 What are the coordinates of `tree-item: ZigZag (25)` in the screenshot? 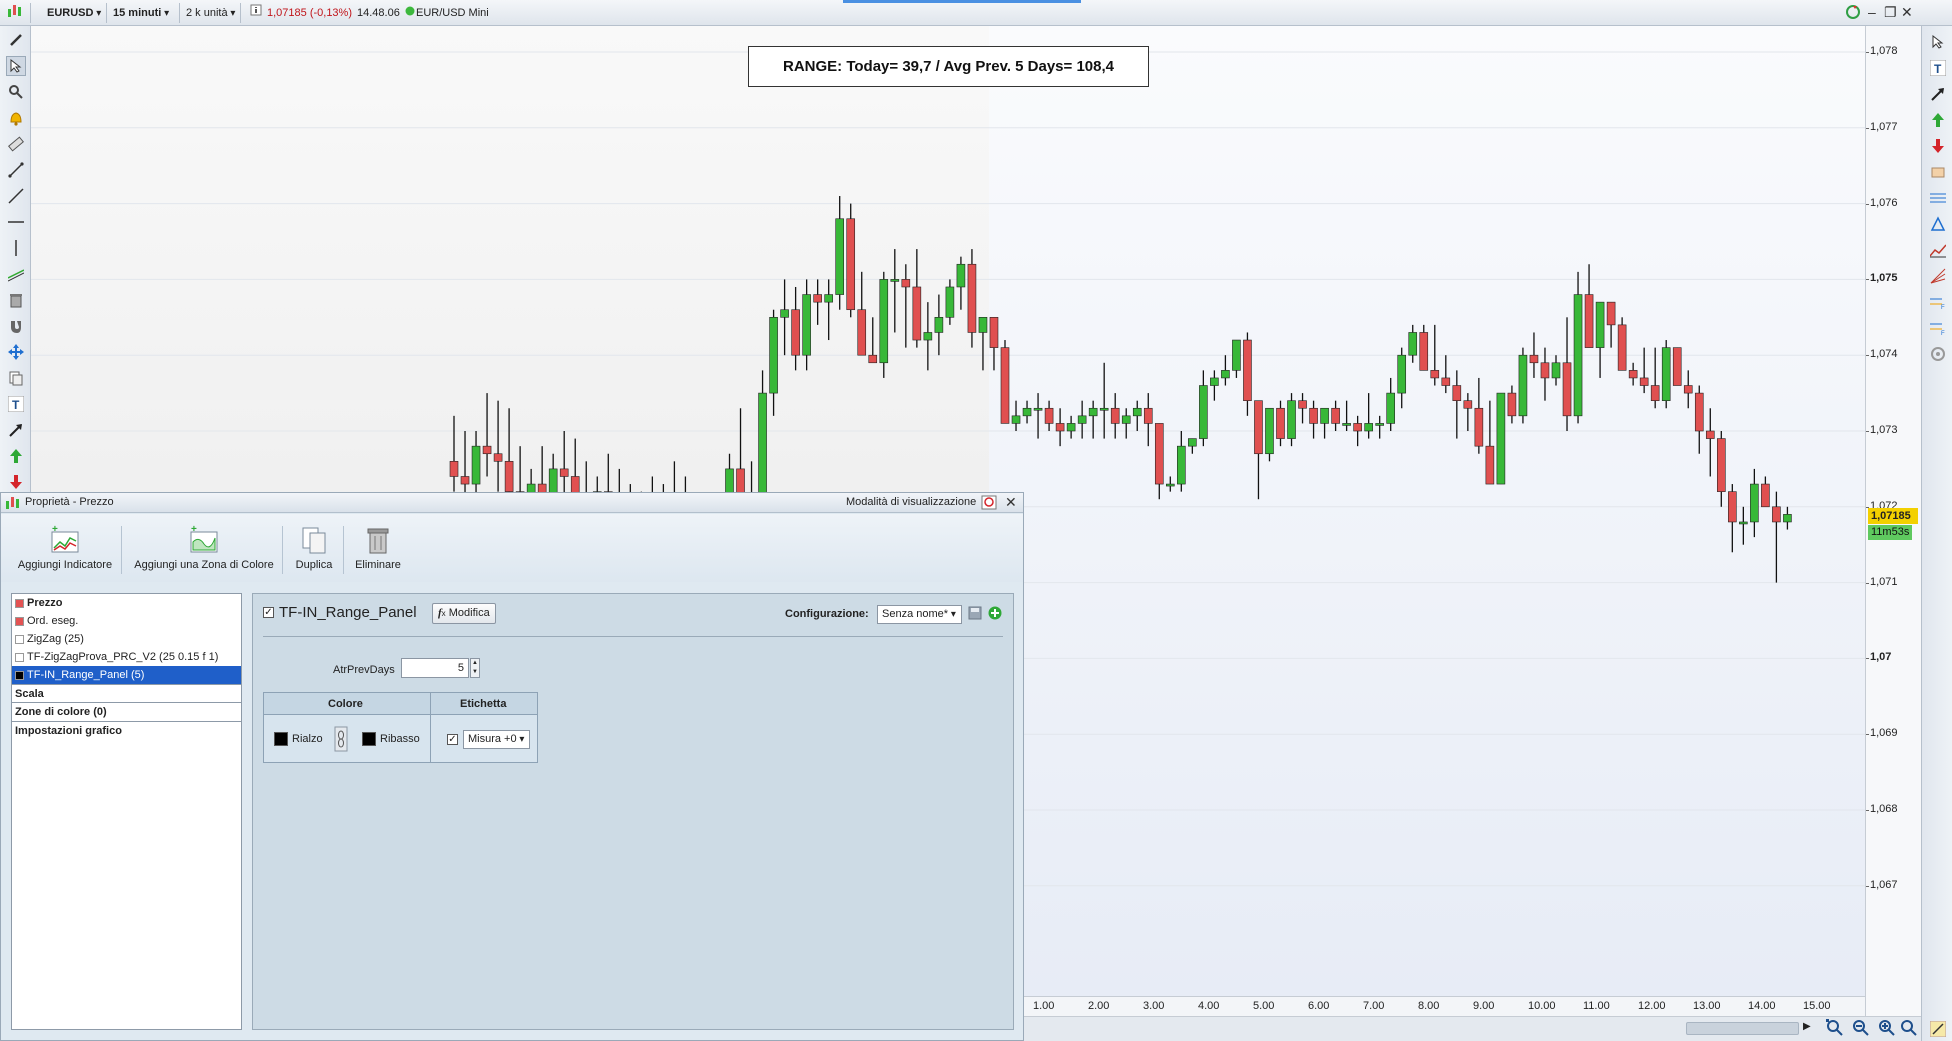 It's located at (126, 639).